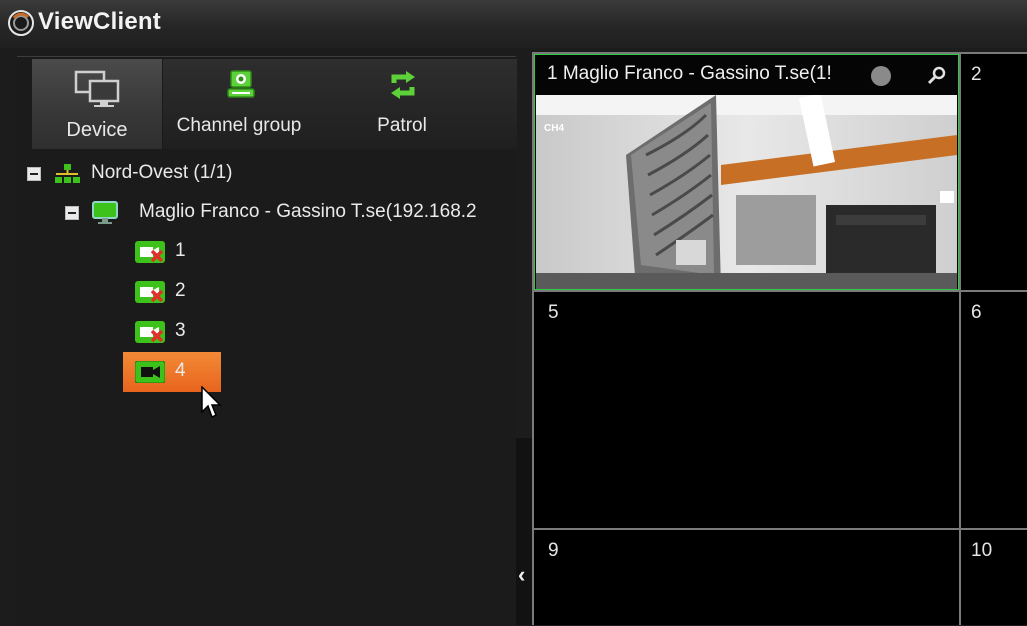  What do you see at coordinates (976, 74) in the screenshot?
I see `cell-number: 2` at bounding box center [976, 74].